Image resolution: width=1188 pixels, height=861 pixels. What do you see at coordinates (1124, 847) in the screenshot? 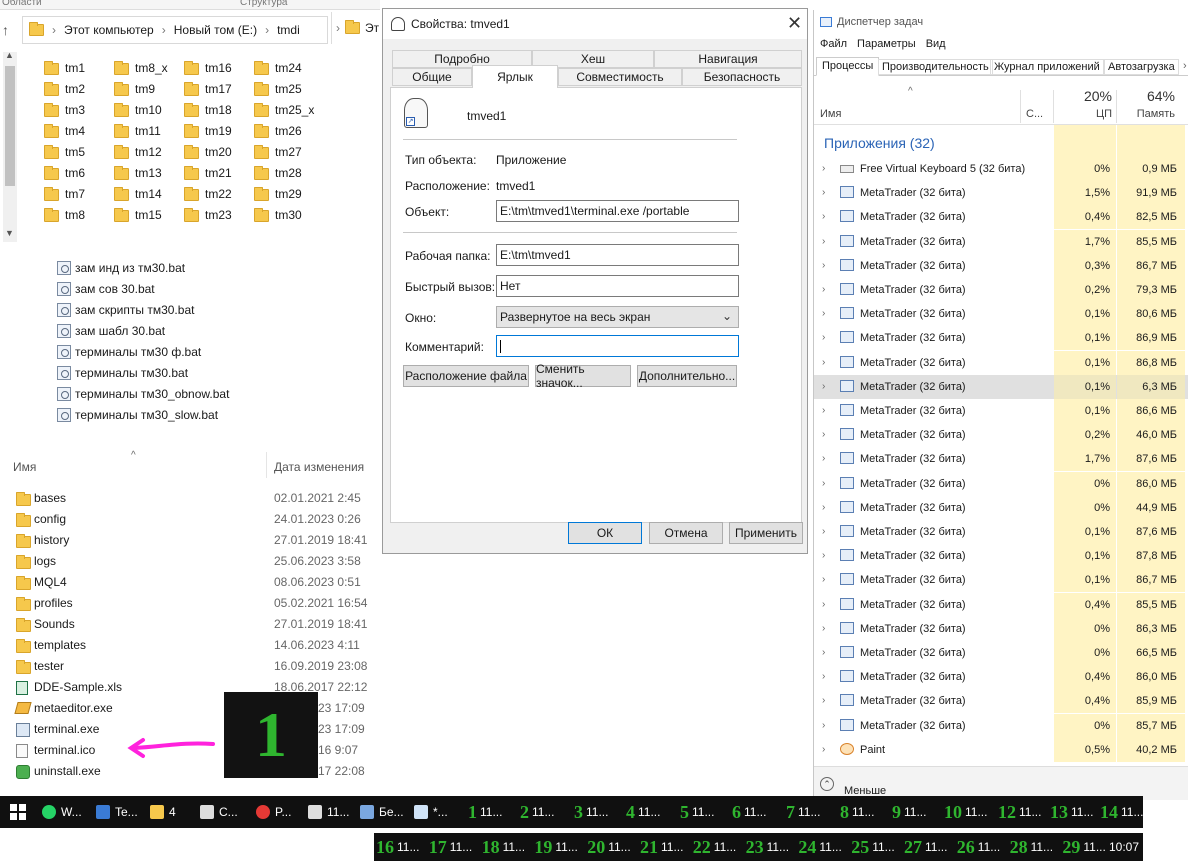
I see `taskbar-clock: 10:07` at bounding box center [1124, 847].